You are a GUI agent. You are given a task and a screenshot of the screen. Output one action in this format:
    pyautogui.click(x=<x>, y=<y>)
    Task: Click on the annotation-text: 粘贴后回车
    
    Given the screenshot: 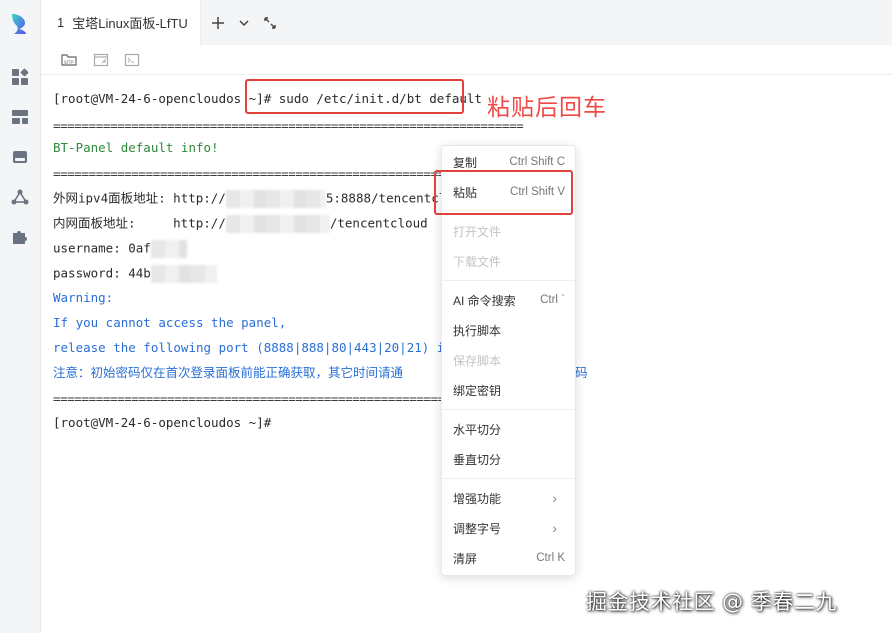 What is the action you would take?
    pyautogui.click(x=547, y=108)
    